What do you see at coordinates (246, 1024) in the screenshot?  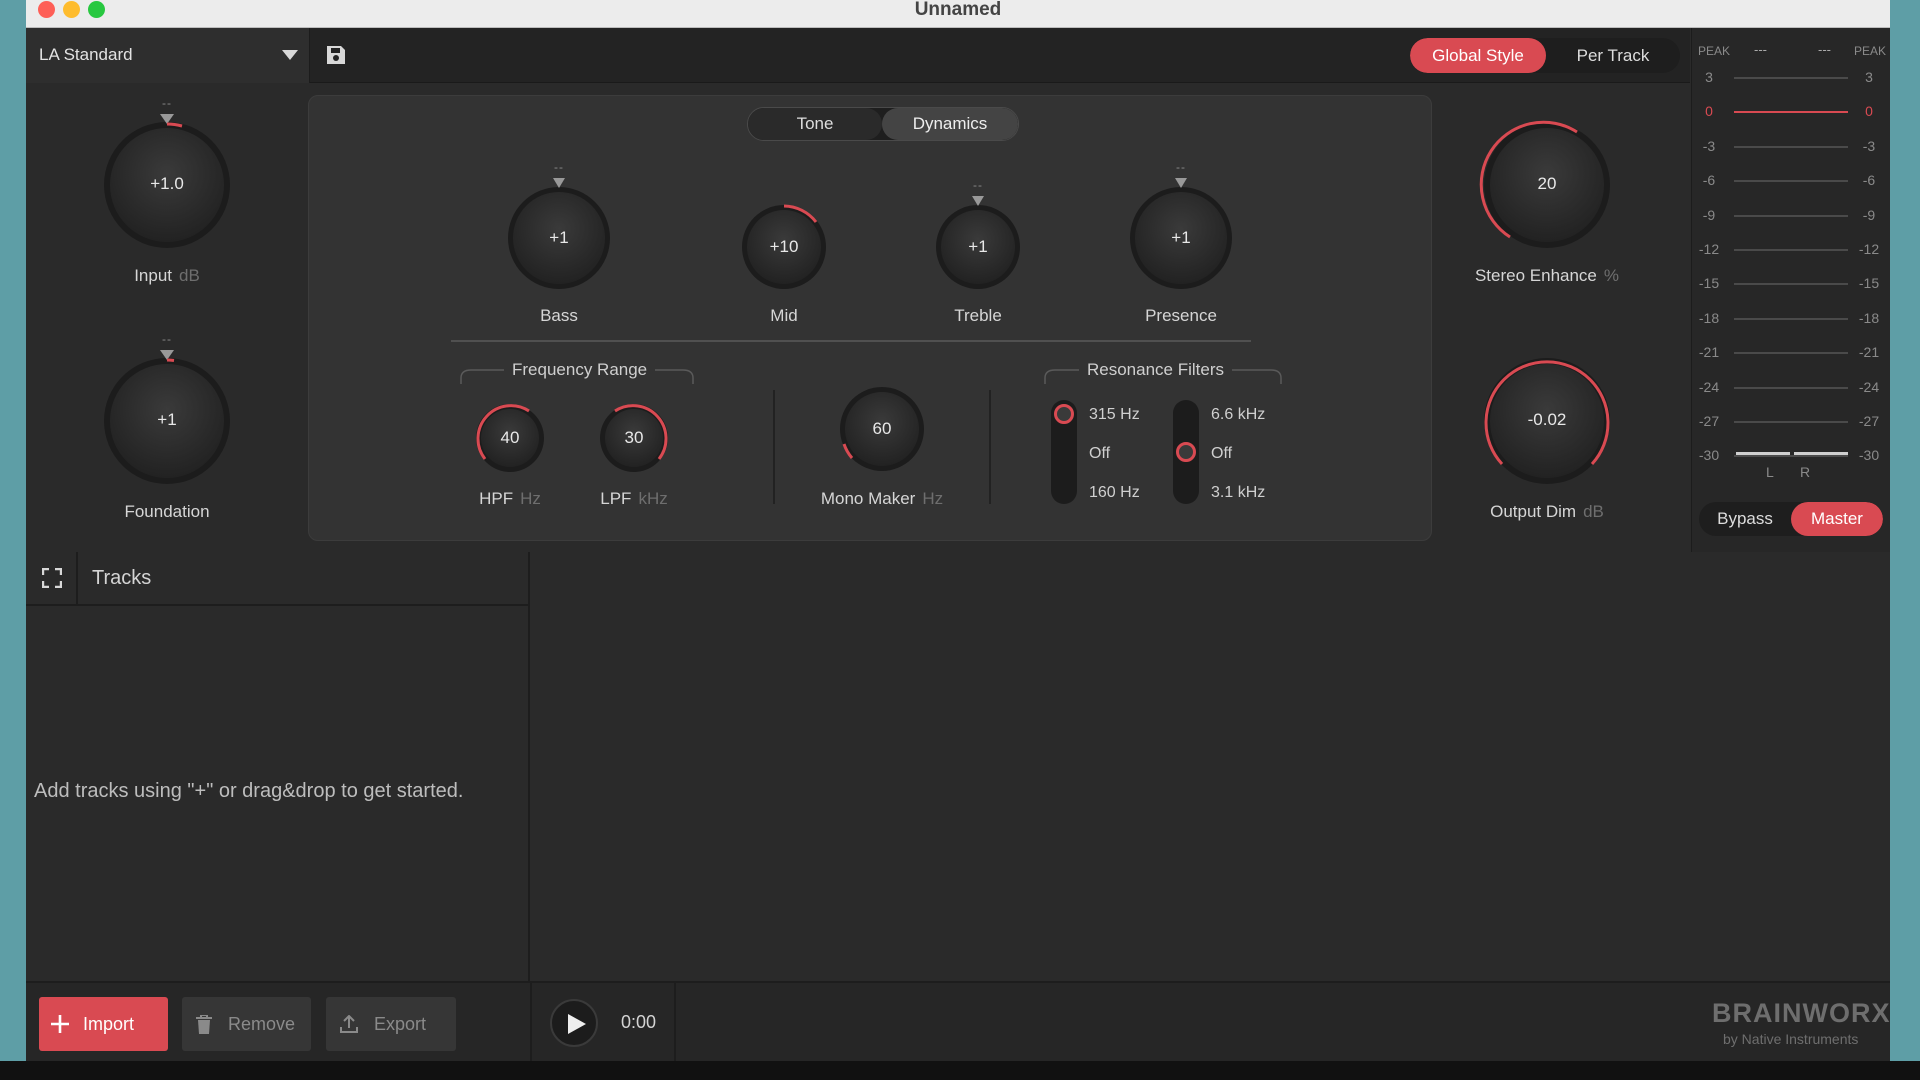 I see `remove-button: Remove` at bounding box center [246, 1024].